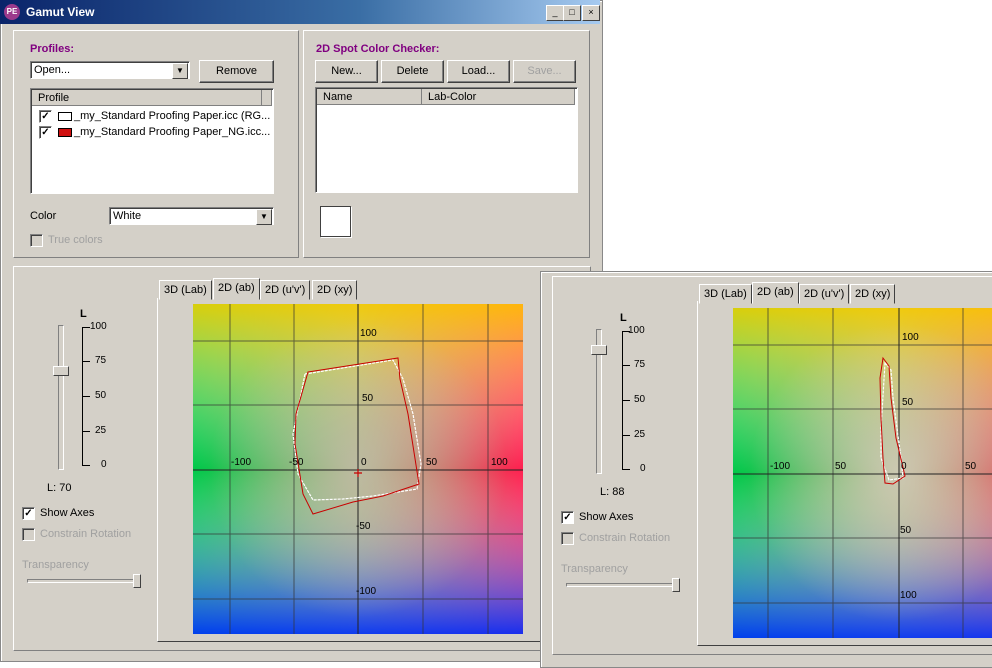 The width and height of the screenshot is (992, 668). What do you see at coordinates (12, 12) in the screenshot?
I see `app-icon: PE` at bounding box center [12, 12].